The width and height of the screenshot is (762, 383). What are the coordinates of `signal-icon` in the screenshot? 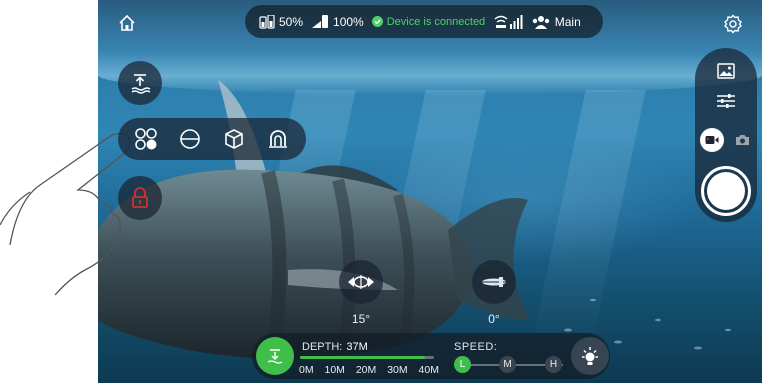 It's located at (508, 21).